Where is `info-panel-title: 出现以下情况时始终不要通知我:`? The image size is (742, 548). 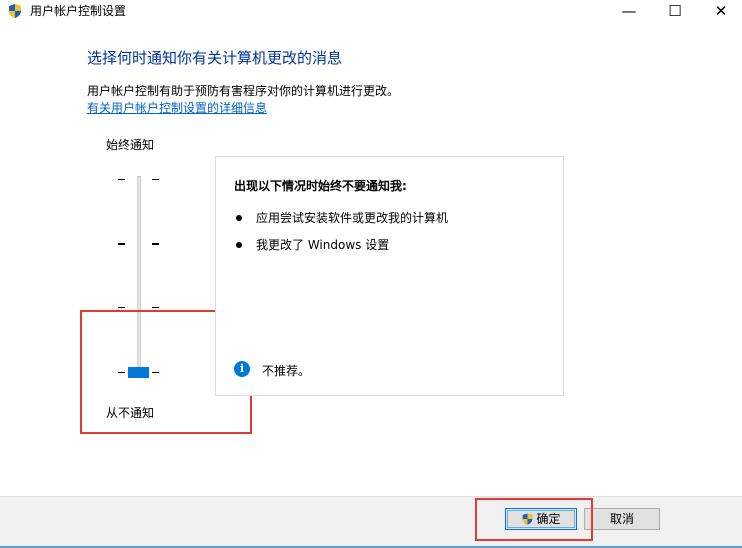
info-panel-title: 出现以下情况时始终不要通知我: is located at coordinates (320, 186).